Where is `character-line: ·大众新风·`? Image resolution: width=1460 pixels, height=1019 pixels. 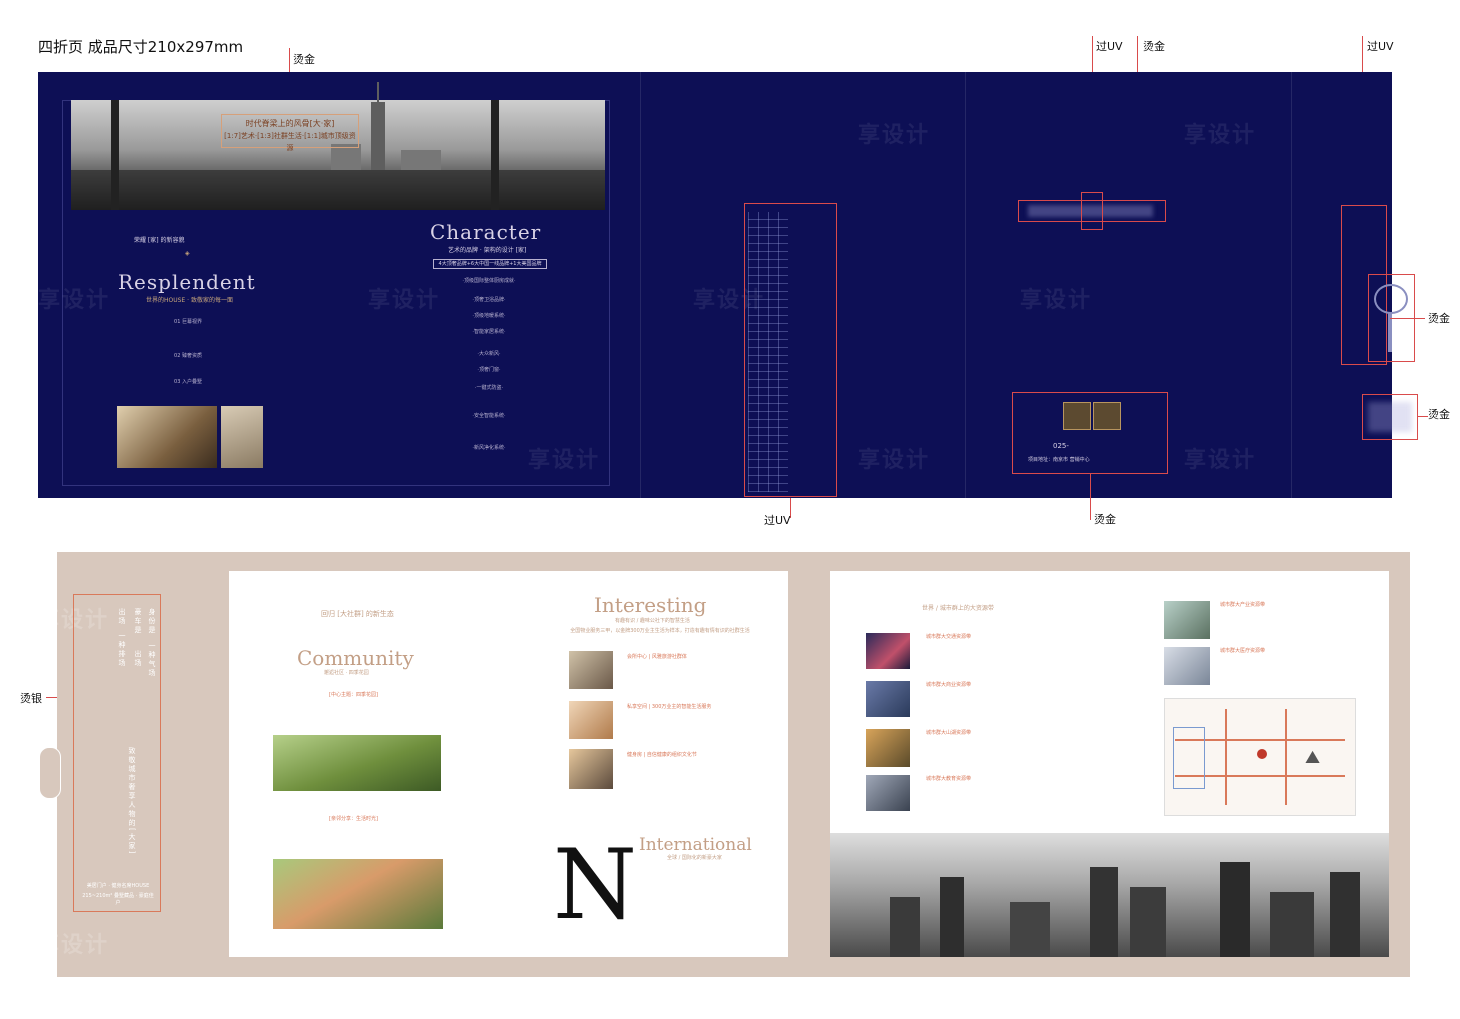 character-line: ·大众新风· is located at coordinates (489, 354).